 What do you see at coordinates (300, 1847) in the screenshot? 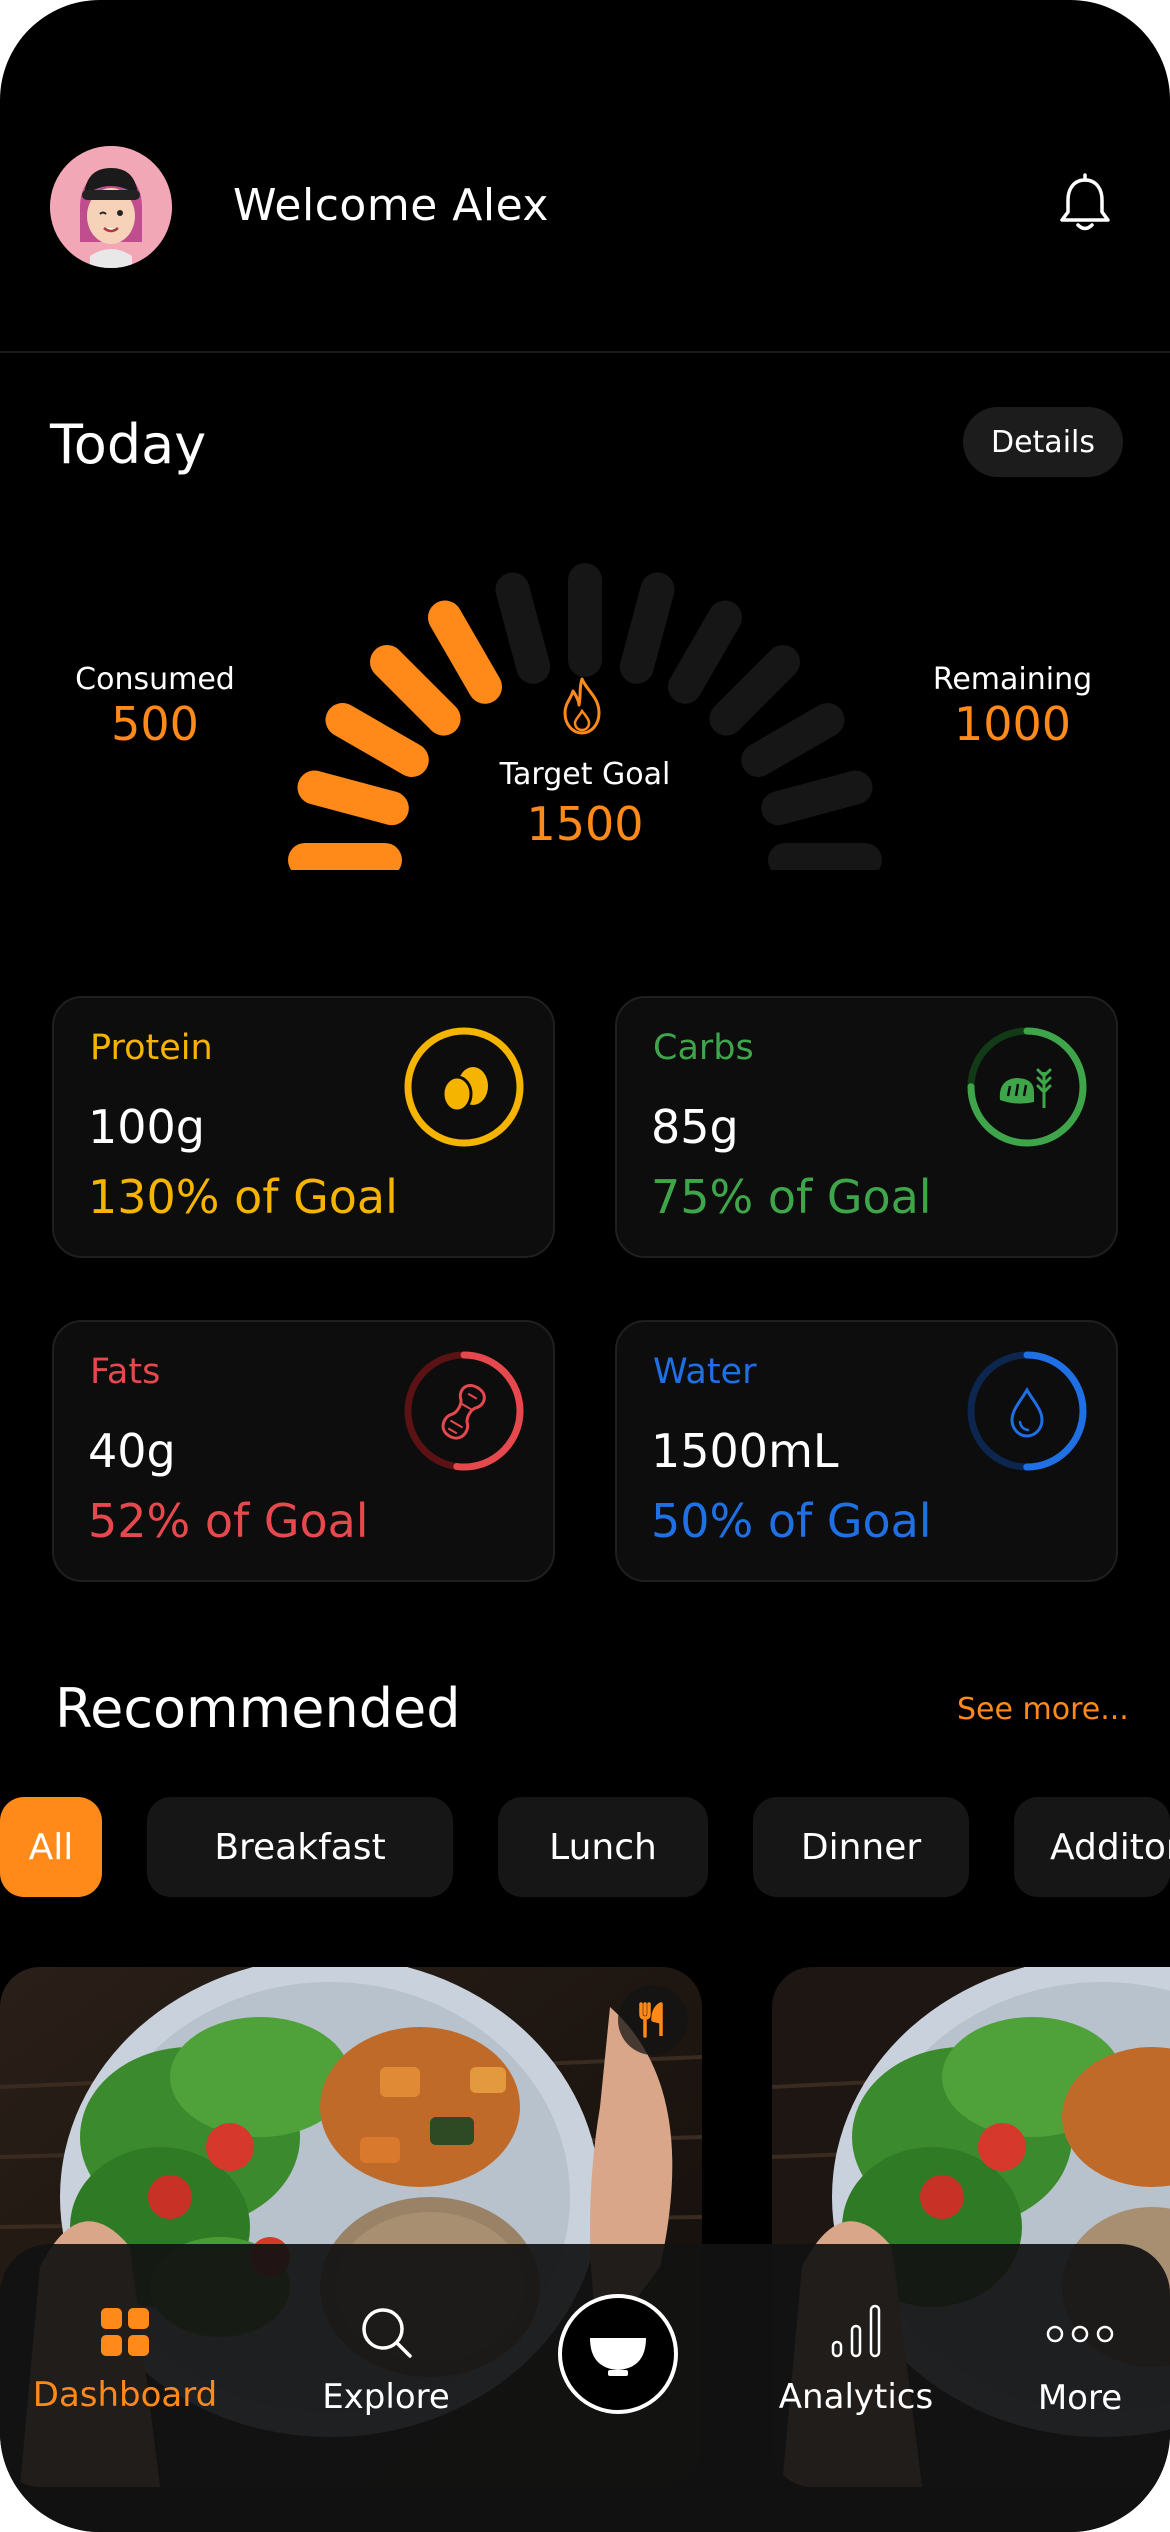
I see `chip-breakfast: Breakfast` at bounding box center [300, 1847].